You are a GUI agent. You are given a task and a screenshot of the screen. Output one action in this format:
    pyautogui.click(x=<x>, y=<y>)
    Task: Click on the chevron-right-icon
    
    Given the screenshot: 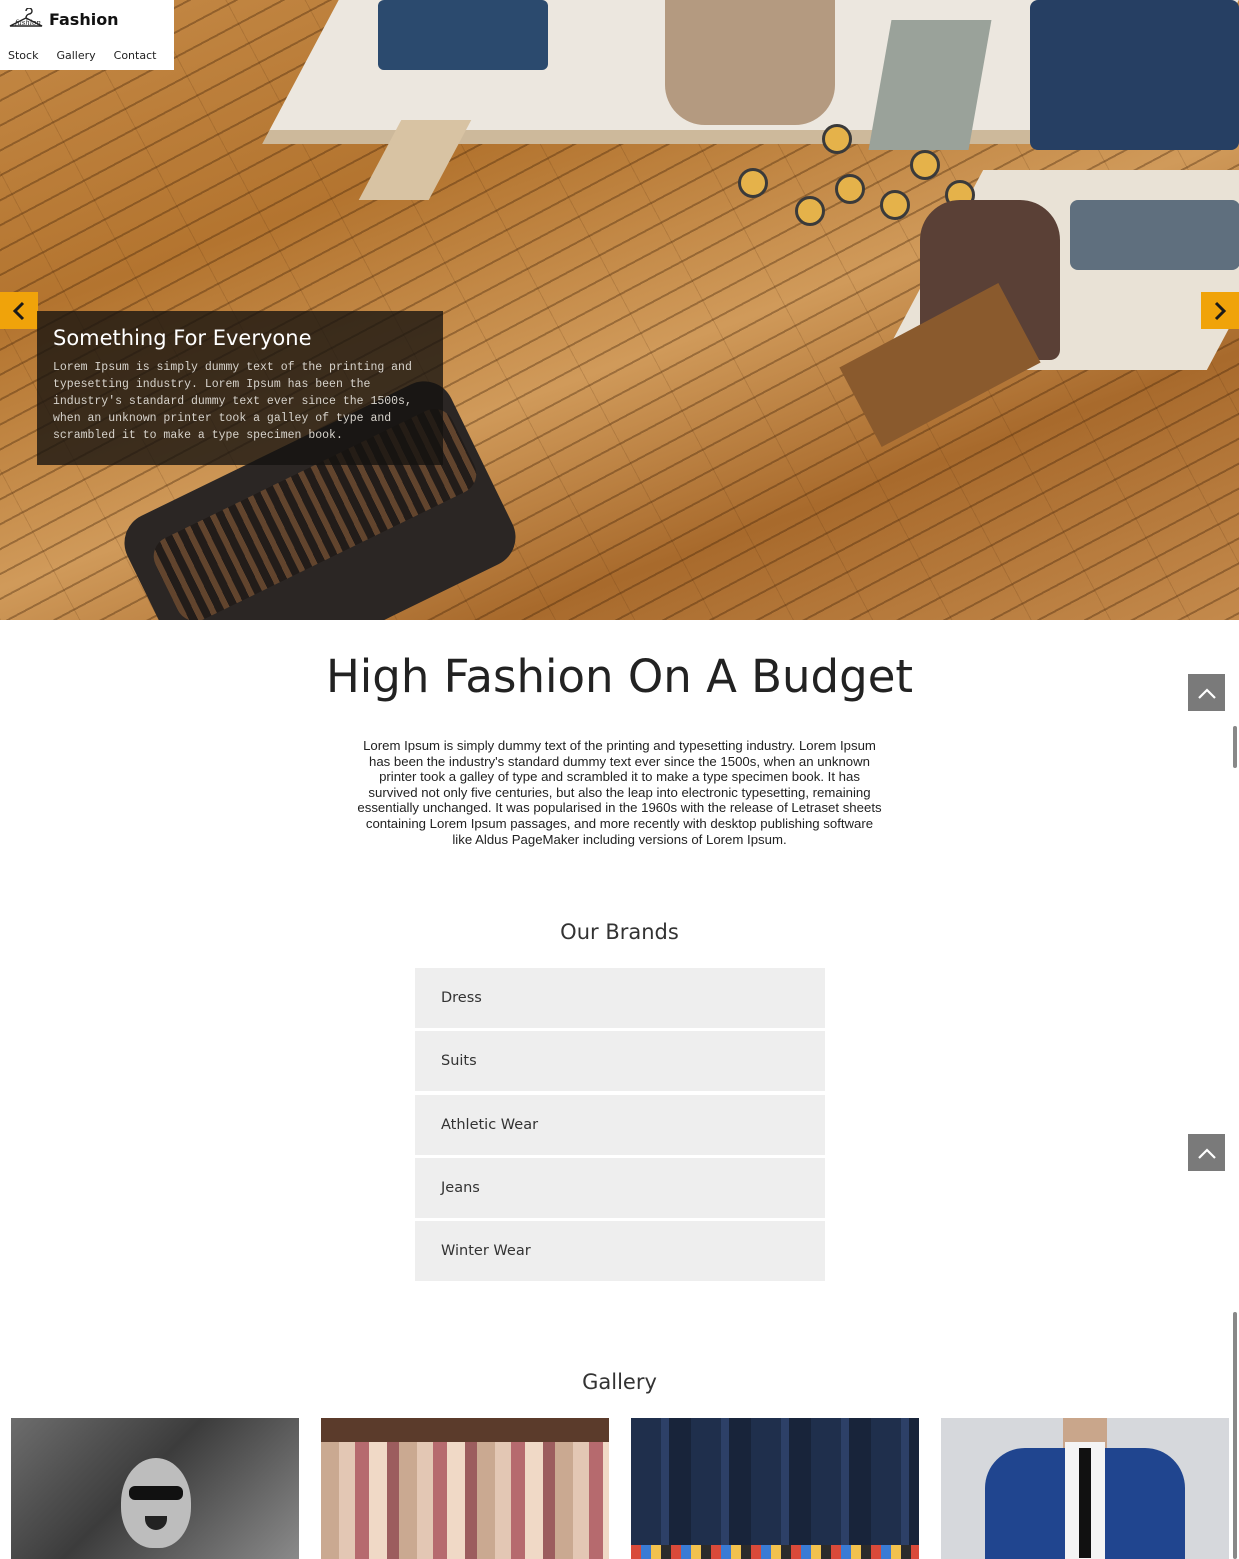 What is the action you would take?
    pyautogui.click(x=1220, y=310)
    